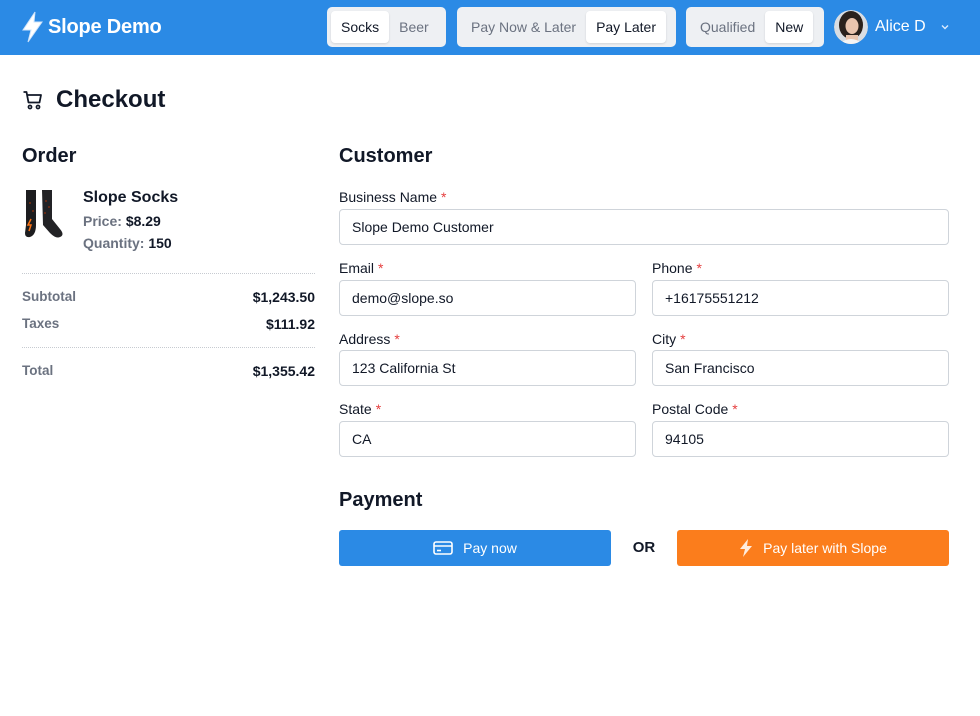 Image resolution: width=980 pixels, height=716 pixels. I want to click on product-toggle: Socks Beer, so click(386, 27).